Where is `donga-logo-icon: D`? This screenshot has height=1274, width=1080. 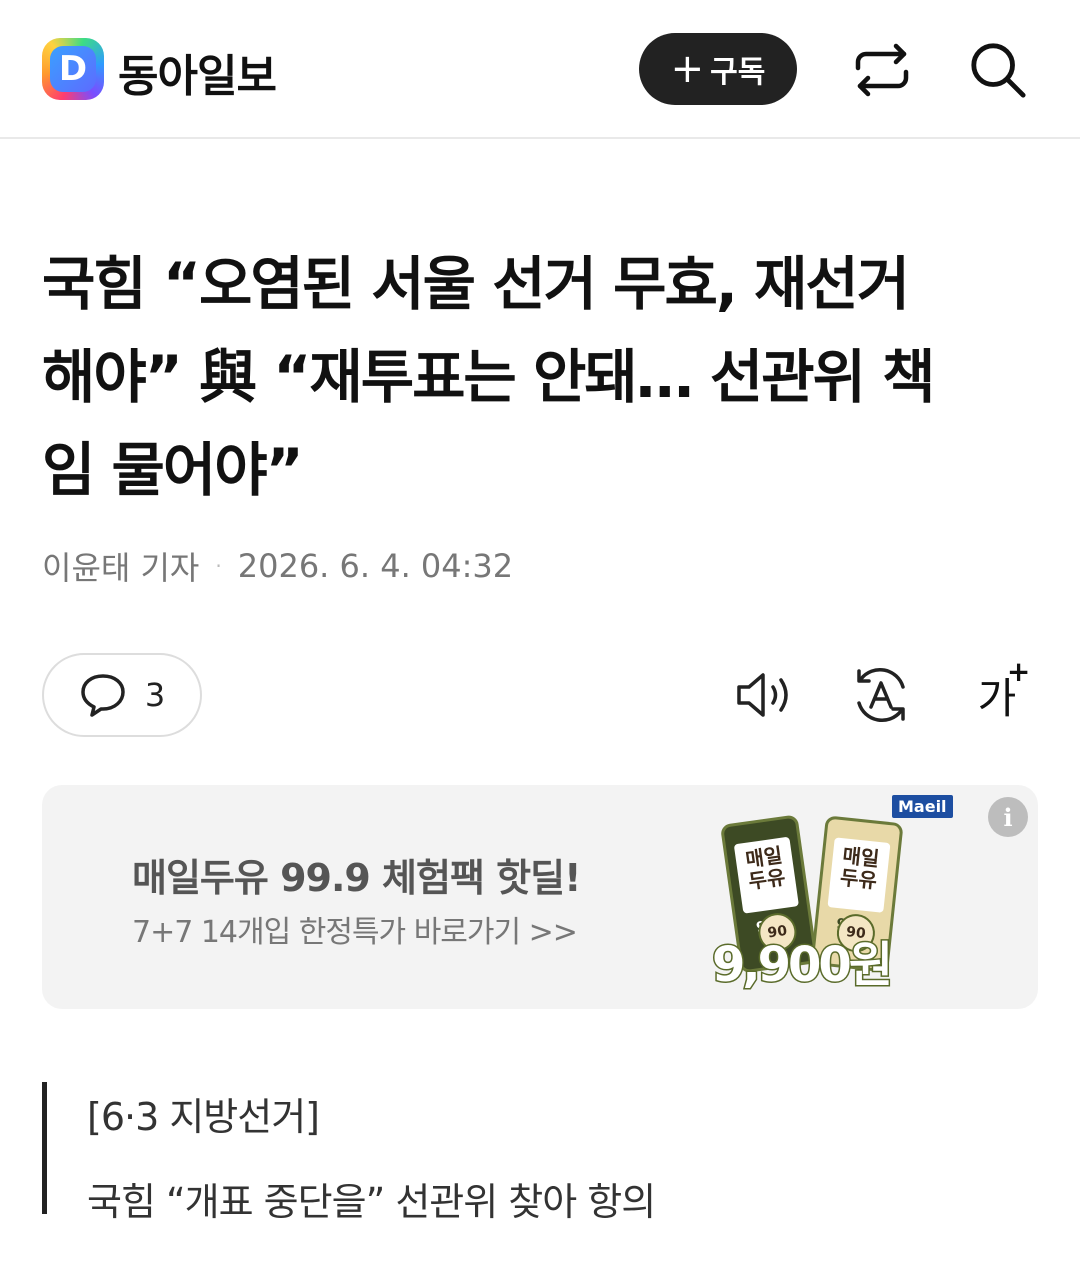
donga-logo-icon: D is located at coordinates (73, 69).